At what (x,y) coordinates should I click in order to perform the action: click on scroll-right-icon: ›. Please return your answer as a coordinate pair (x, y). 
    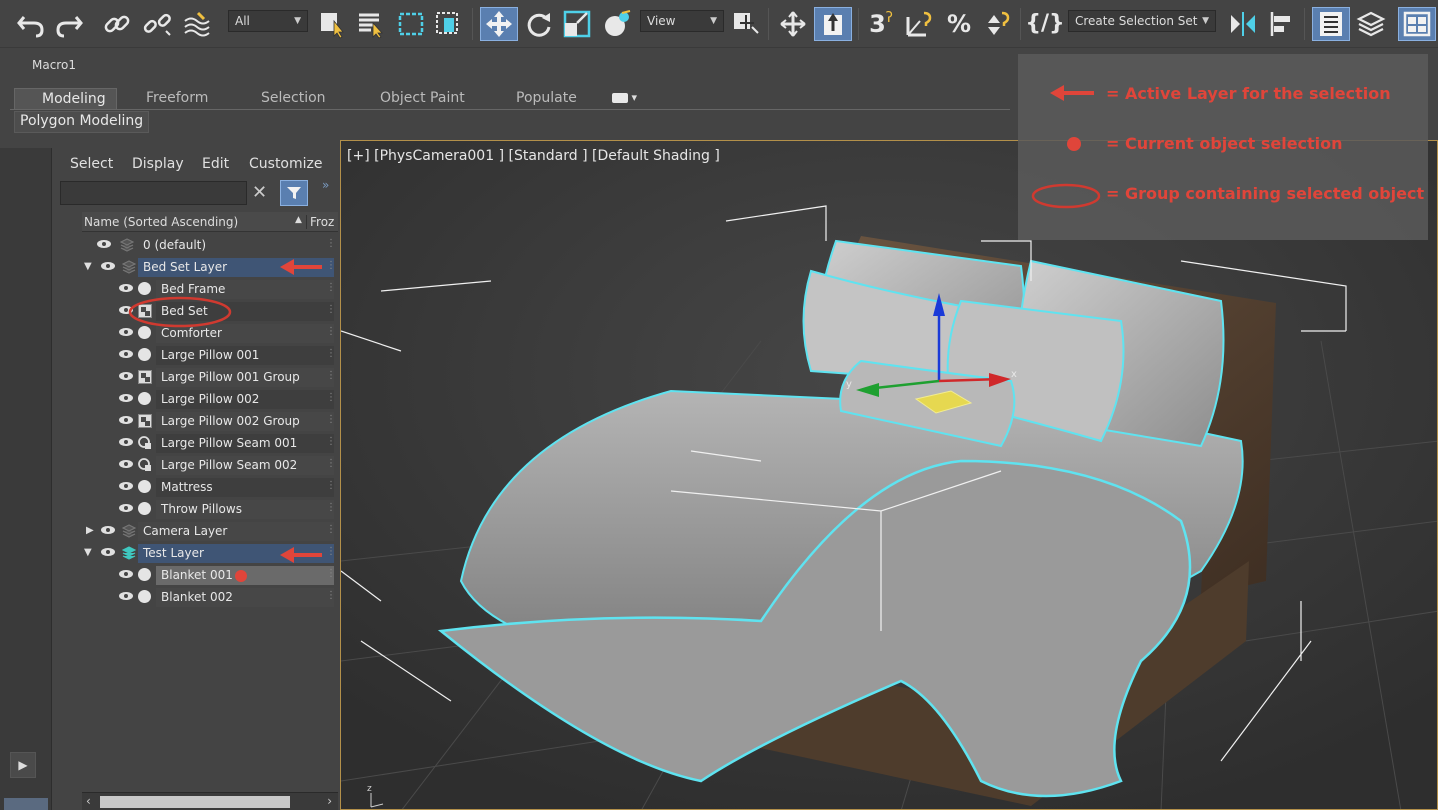
    Looking at the image, I should click on (329, 801).